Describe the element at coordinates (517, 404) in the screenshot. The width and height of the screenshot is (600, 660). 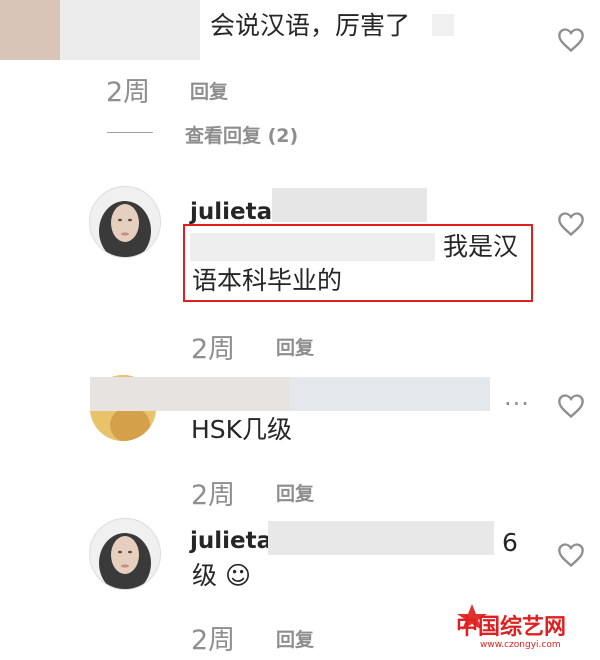
I see `more-options-icon: ···` at that location.